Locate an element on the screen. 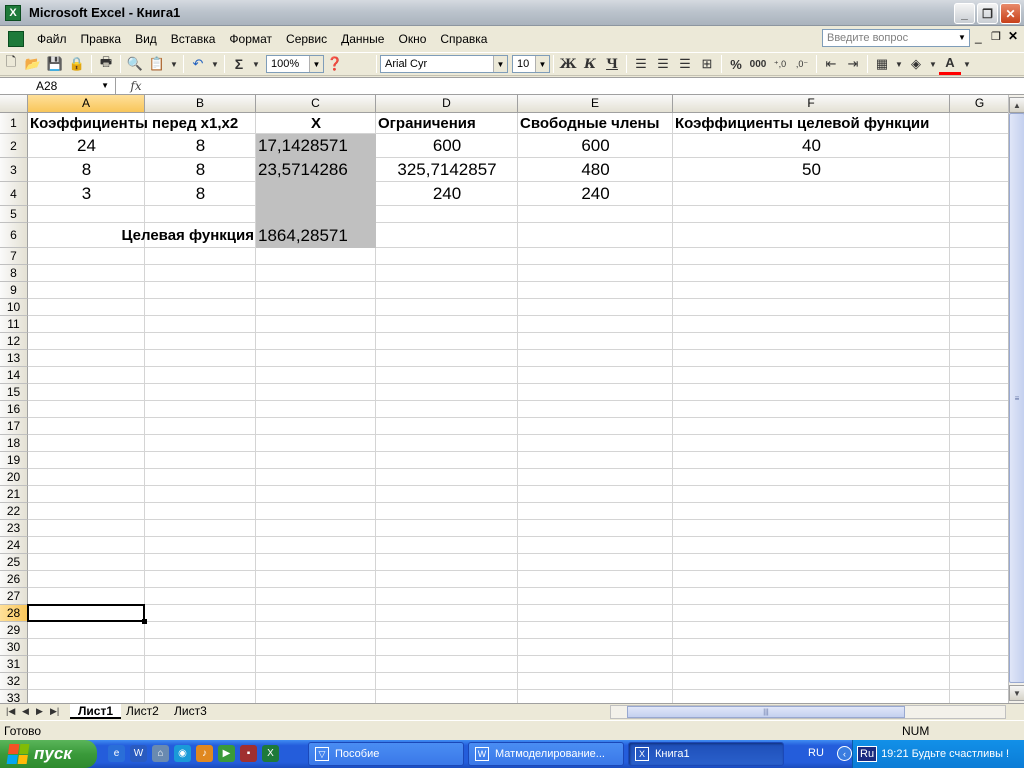 Image resolution: width=1024 pixels, height=768 pixels. next-sheet-icon: ▶ is located at coordinates (39, 711).